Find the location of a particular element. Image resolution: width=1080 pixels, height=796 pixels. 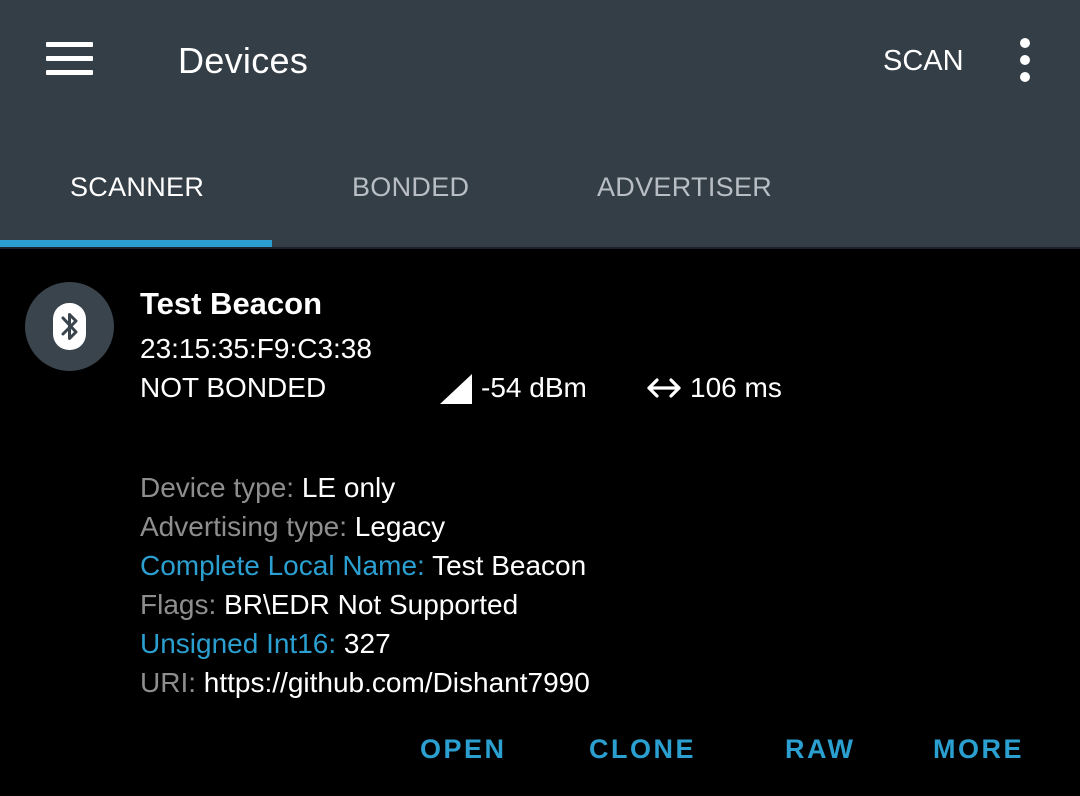

more-button: MORE is located at coordinates (978, 749).